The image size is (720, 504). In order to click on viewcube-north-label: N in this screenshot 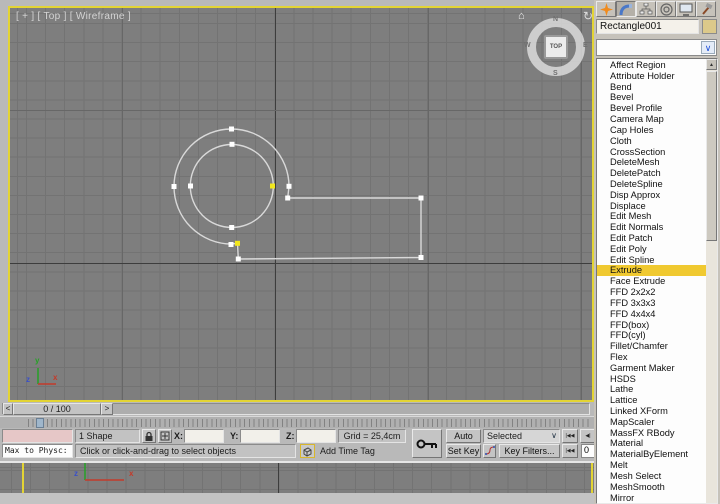, I will do `click(555, 19)`.